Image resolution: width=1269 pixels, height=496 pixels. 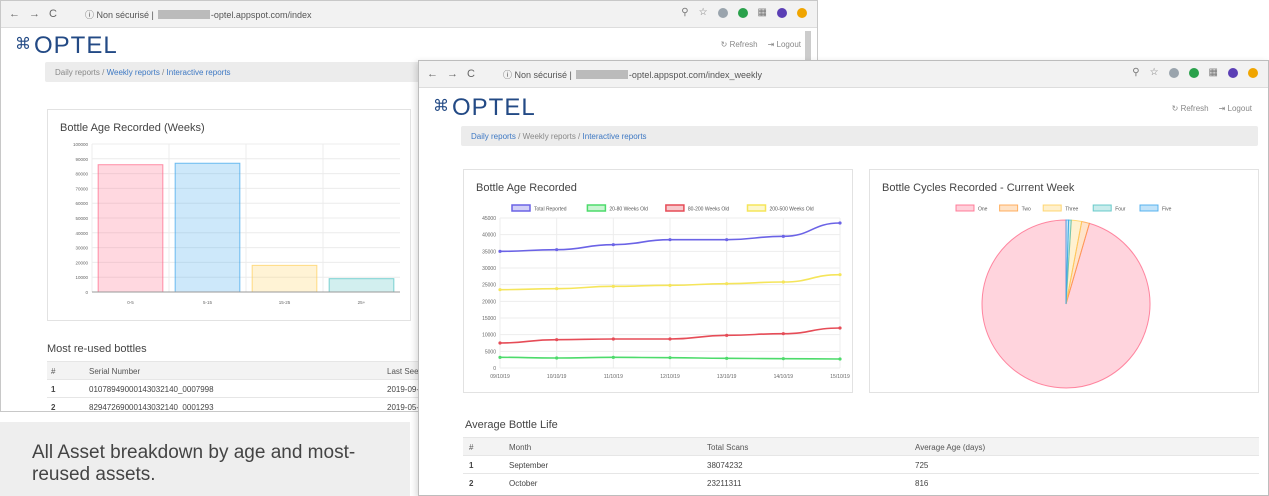 I want to click on url-security-label: Non sécurisé |, so click(x=125, y=15).